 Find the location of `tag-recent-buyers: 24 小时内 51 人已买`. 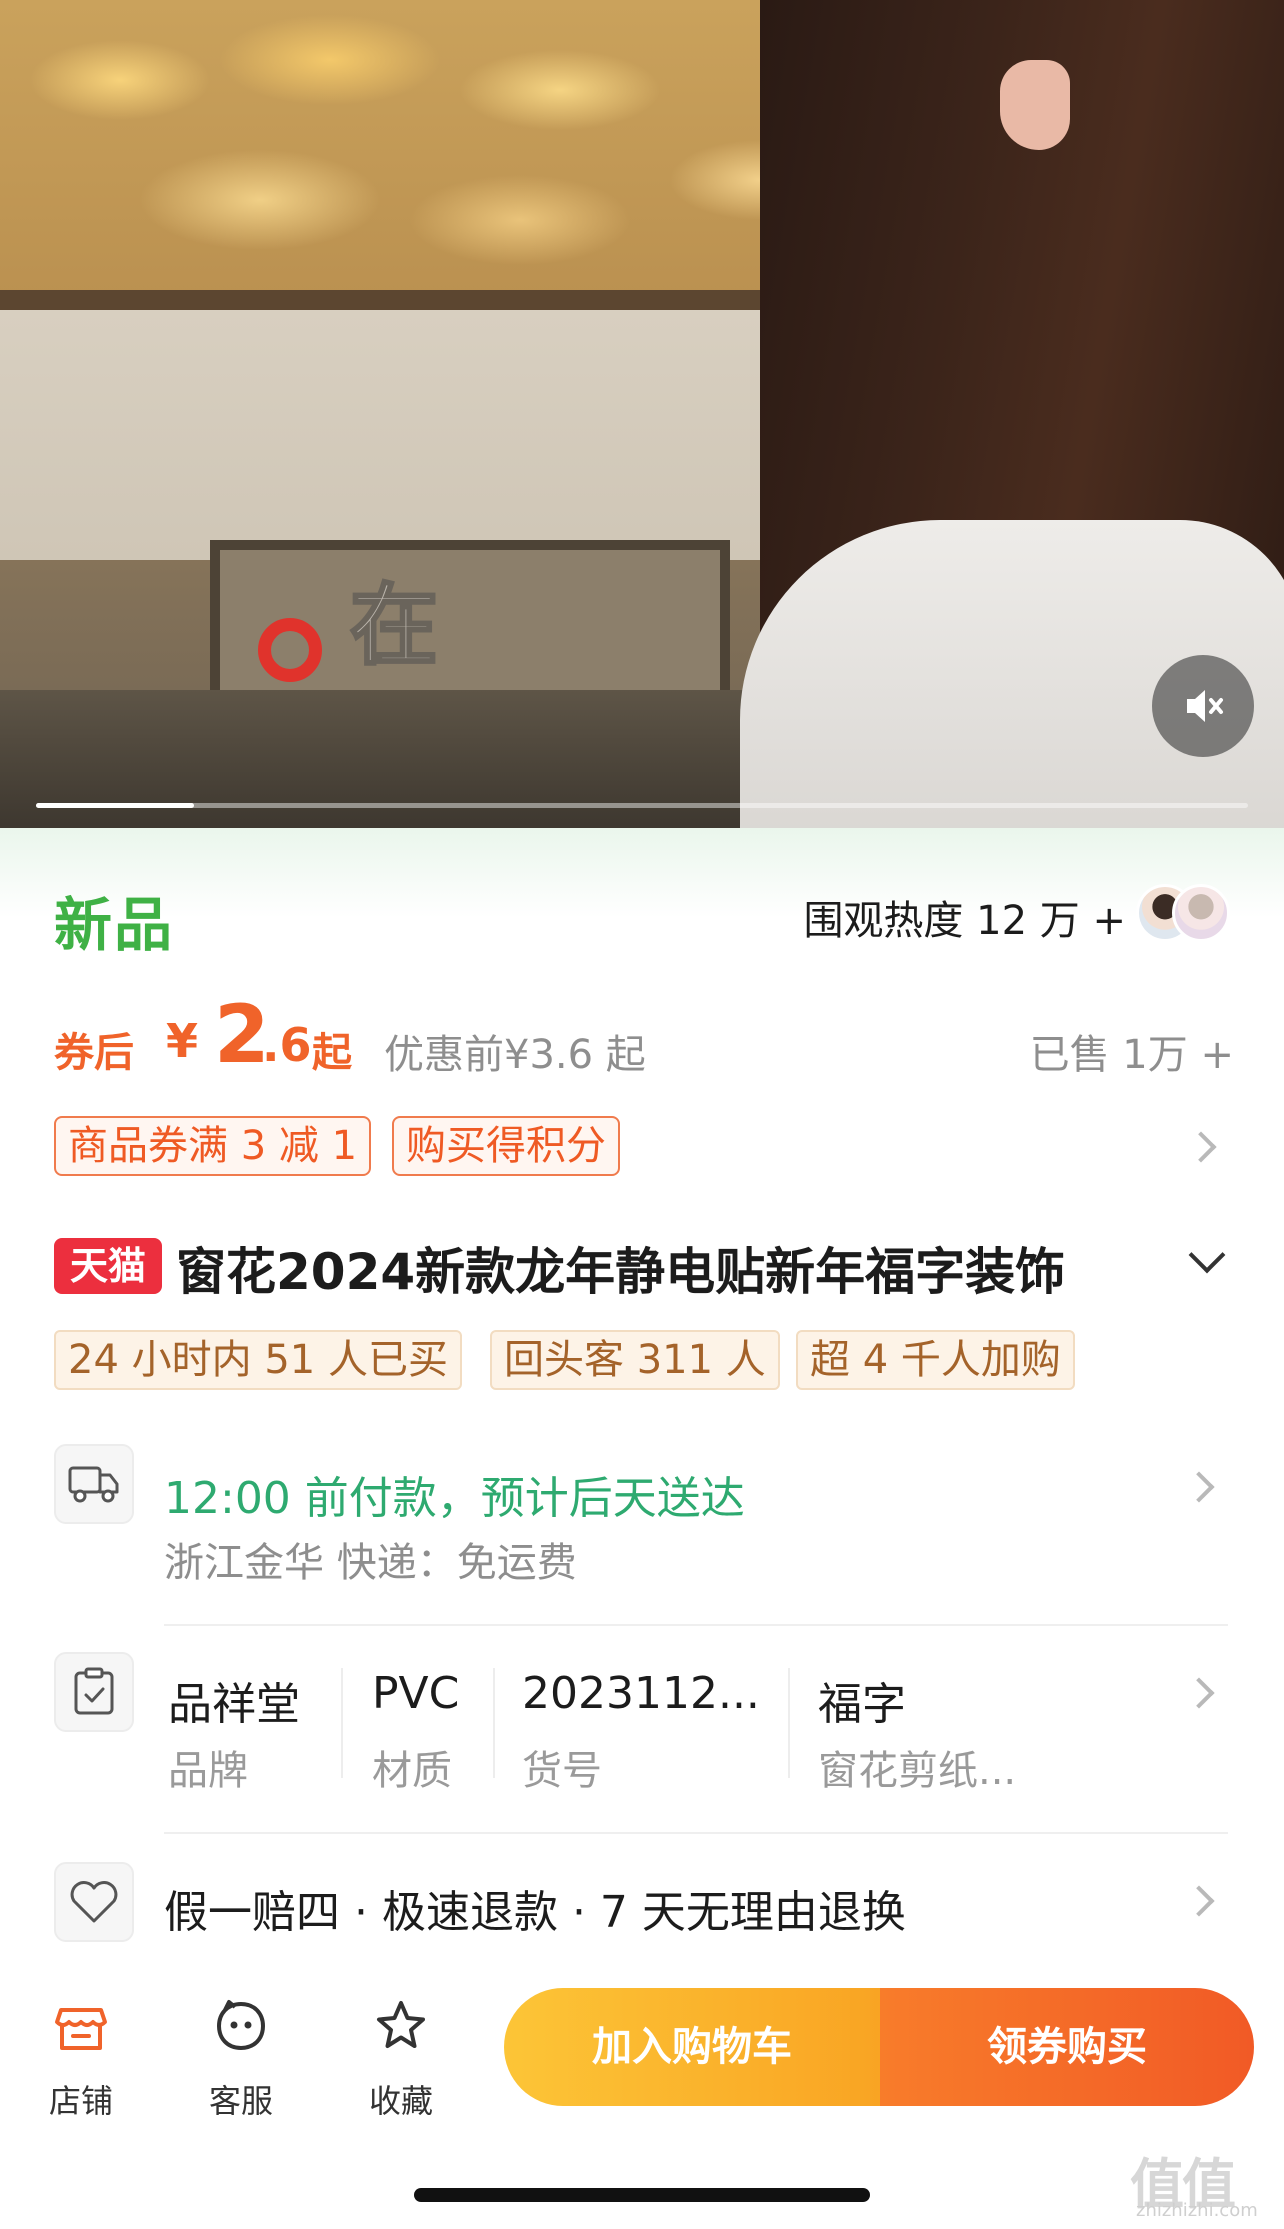

tag-recent-buyers: 24 小时内 51 人已买 is located at coordinates (258, 1360).